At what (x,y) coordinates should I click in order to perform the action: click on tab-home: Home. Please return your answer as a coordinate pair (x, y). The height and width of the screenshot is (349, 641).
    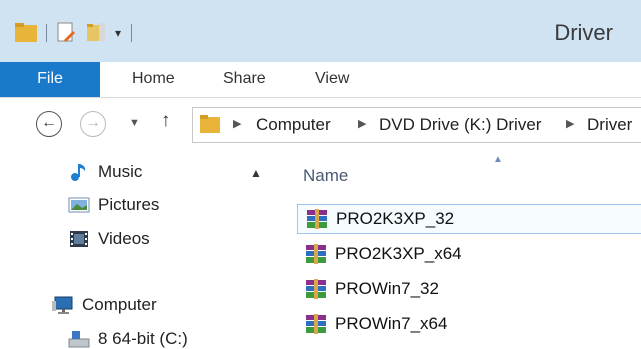
    Looking at the image, I should click on (153, 79).